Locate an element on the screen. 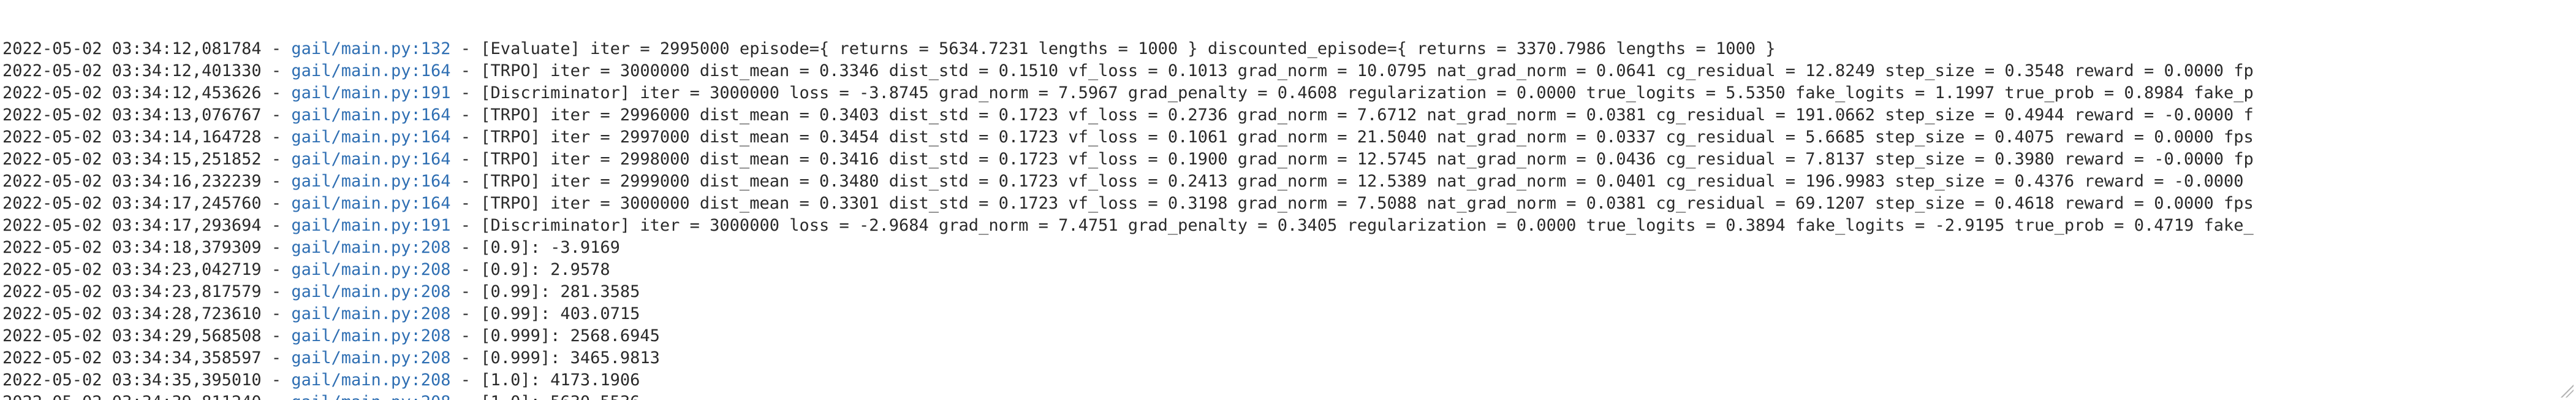  resize-grip-icon is located at coordinates (2567, 391).